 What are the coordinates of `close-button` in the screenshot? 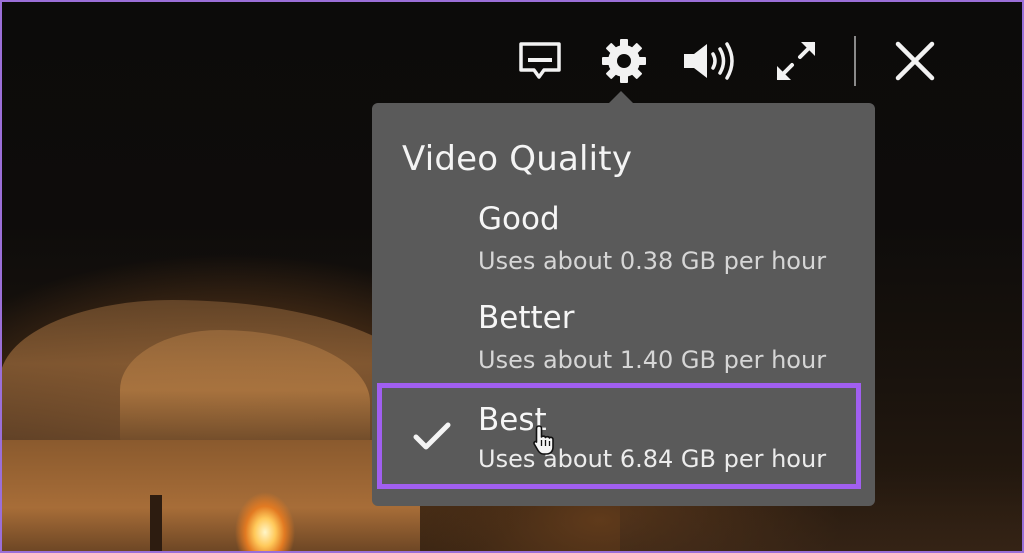 It's located at (915, 61).